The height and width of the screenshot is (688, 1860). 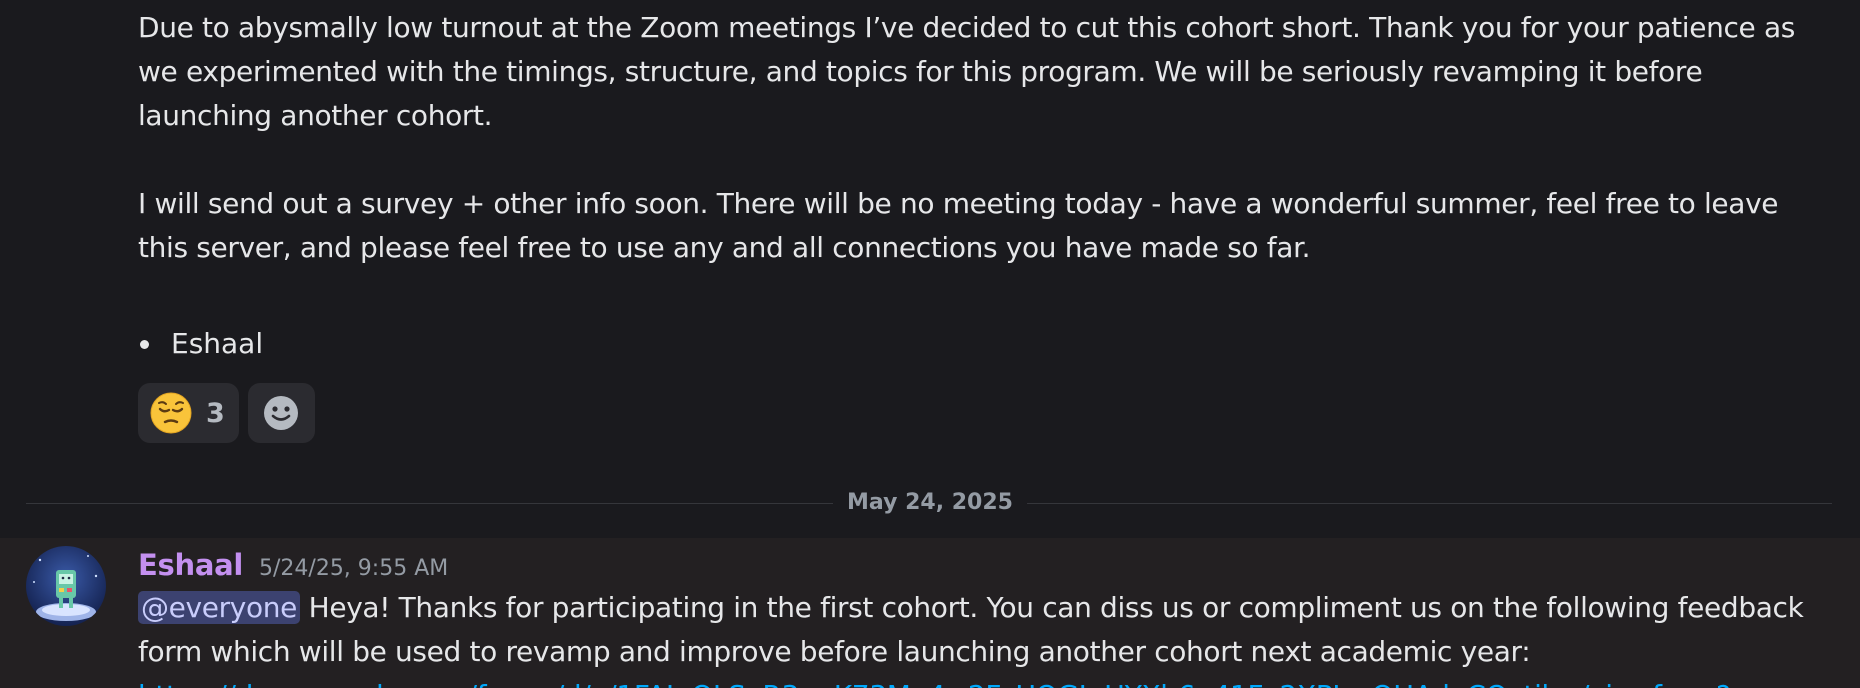 I want to click on message-timestamp: 5/24/25, 9:55 AM, so click(x=354, y=568).